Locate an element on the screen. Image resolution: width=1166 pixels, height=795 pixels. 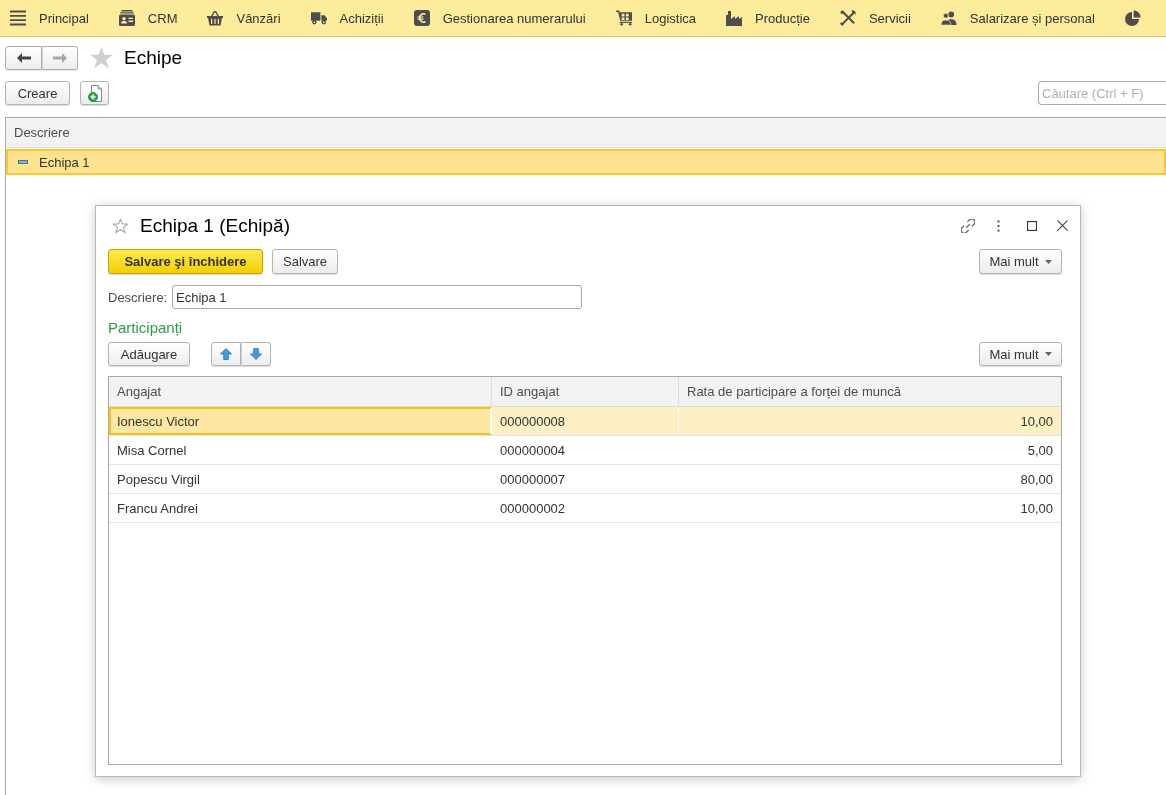
table-cell-text: 000000007 is located at coordinates (533, 479).